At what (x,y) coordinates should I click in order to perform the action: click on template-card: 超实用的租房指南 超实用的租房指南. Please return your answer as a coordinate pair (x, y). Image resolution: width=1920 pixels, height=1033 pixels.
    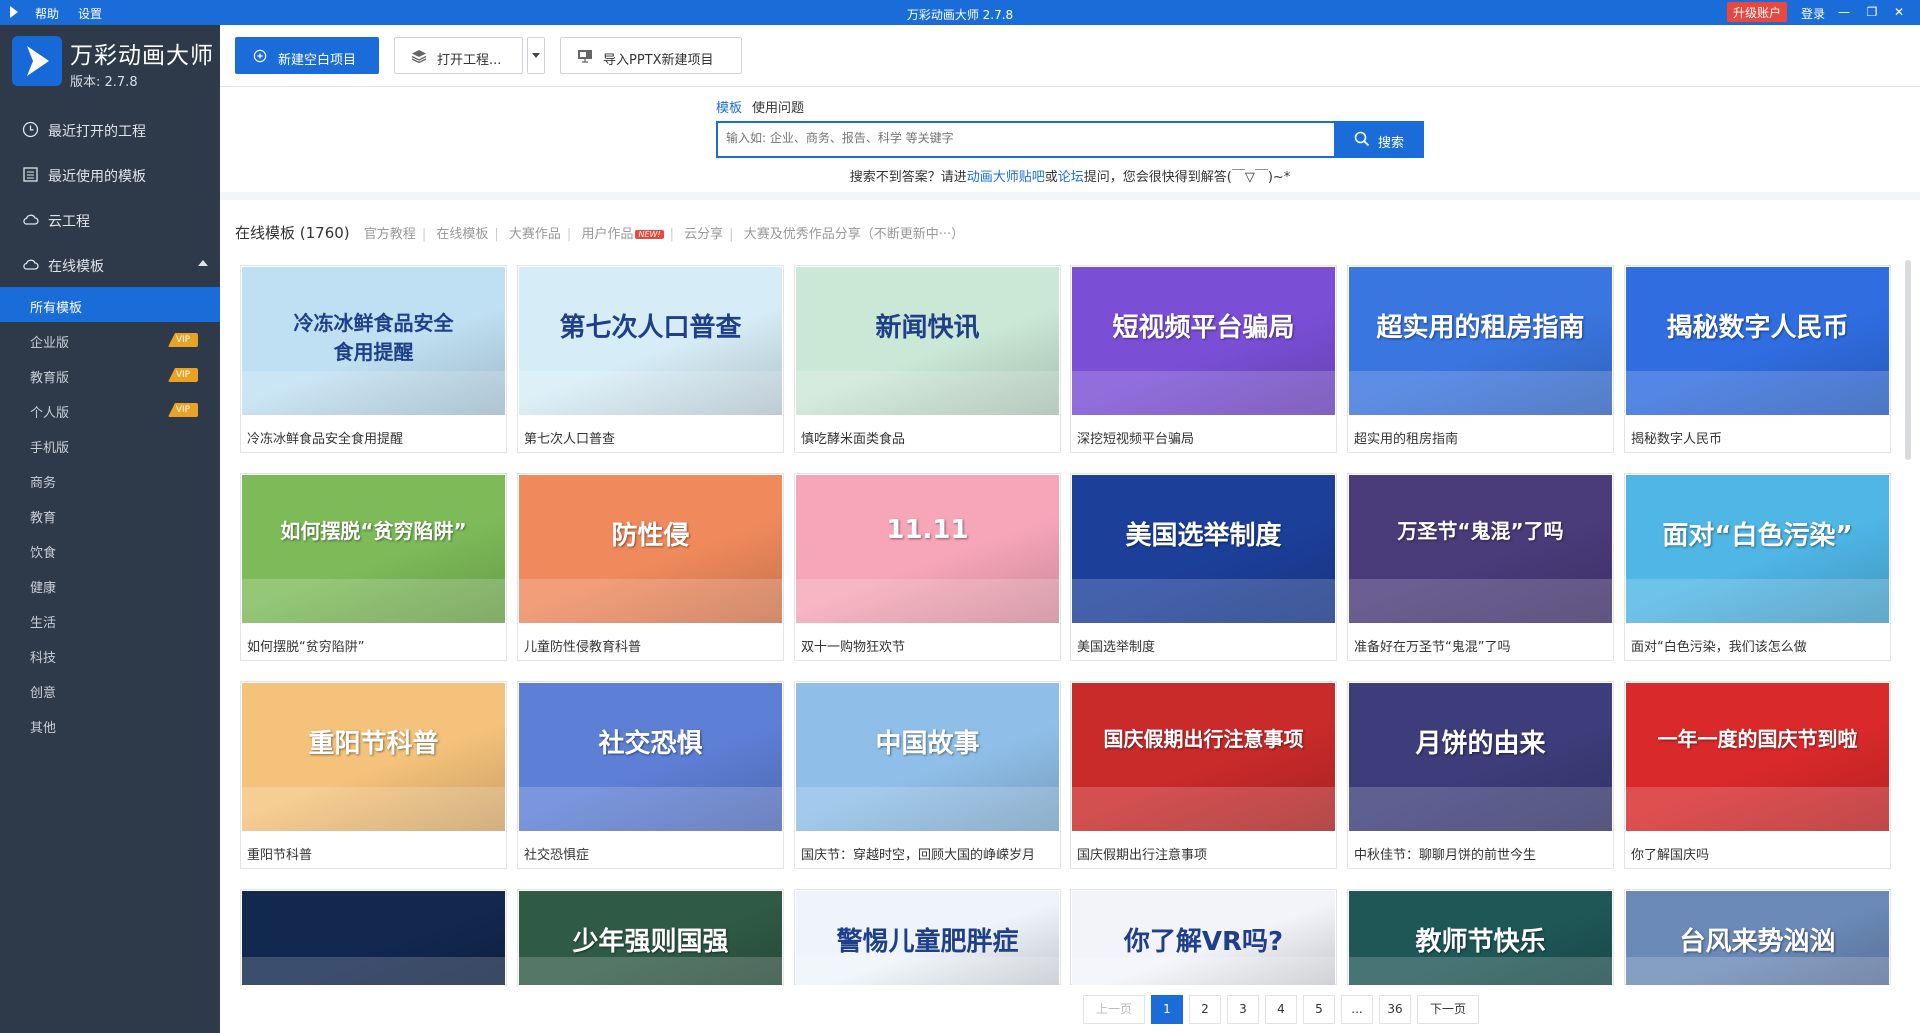
    Looking at the image, I should click on (1480, 359).